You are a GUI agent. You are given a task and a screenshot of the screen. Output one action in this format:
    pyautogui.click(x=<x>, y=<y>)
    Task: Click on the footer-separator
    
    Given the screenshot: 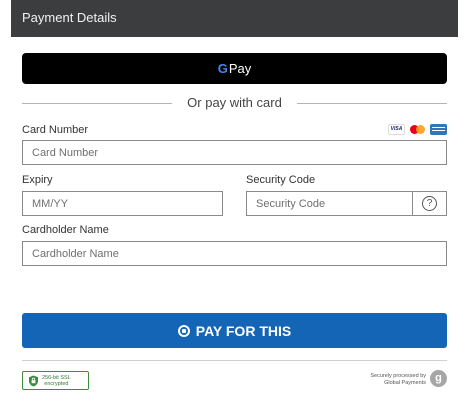 What is the action you would take?
    pyautogui.click(x=234, y=360)
    